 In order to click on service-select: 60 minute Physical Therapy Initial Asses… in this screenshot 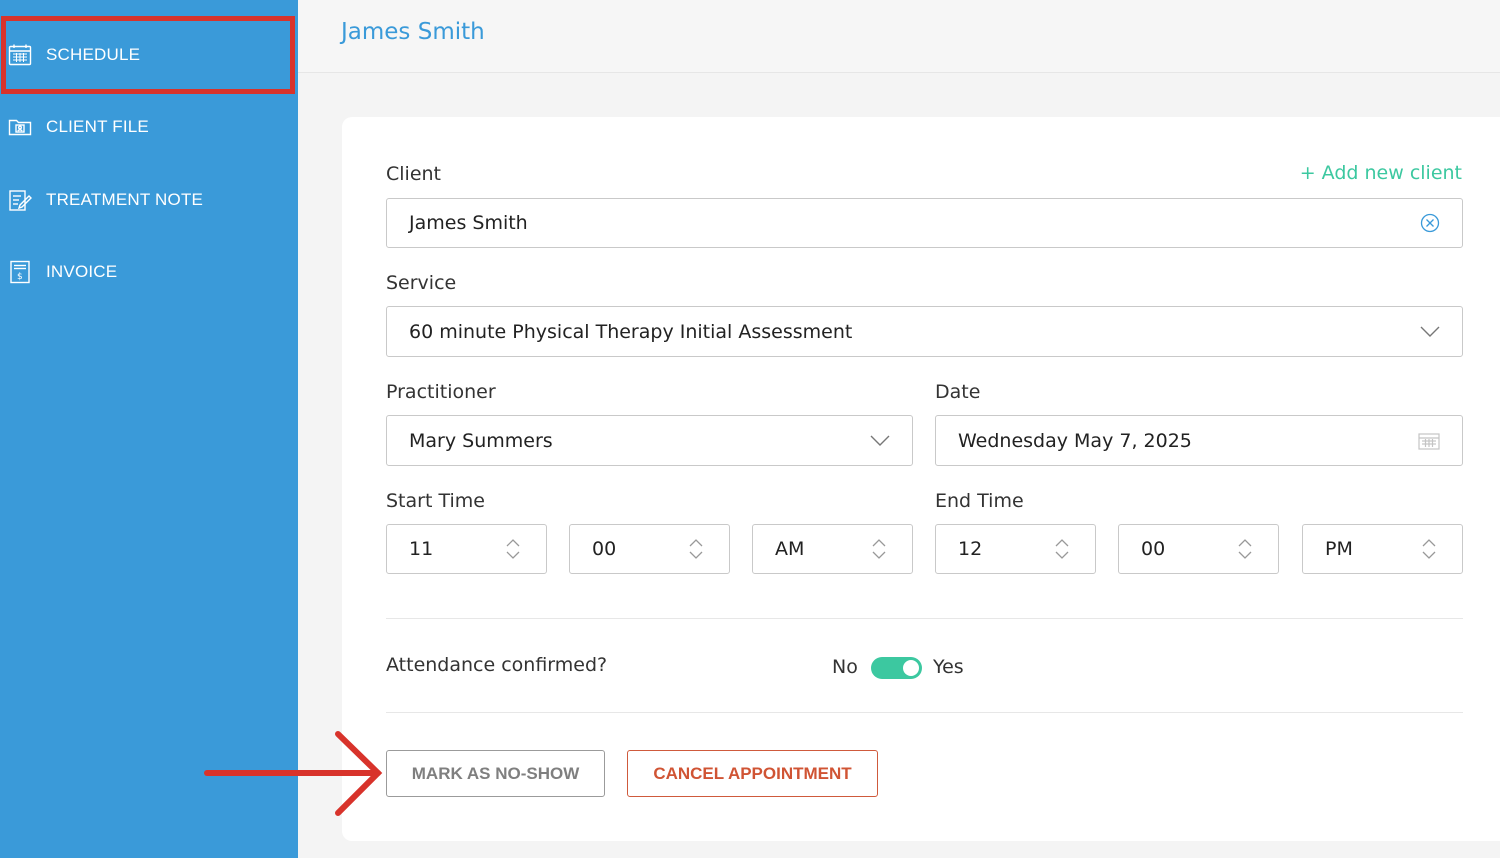, I will do `click(924, 331)`.